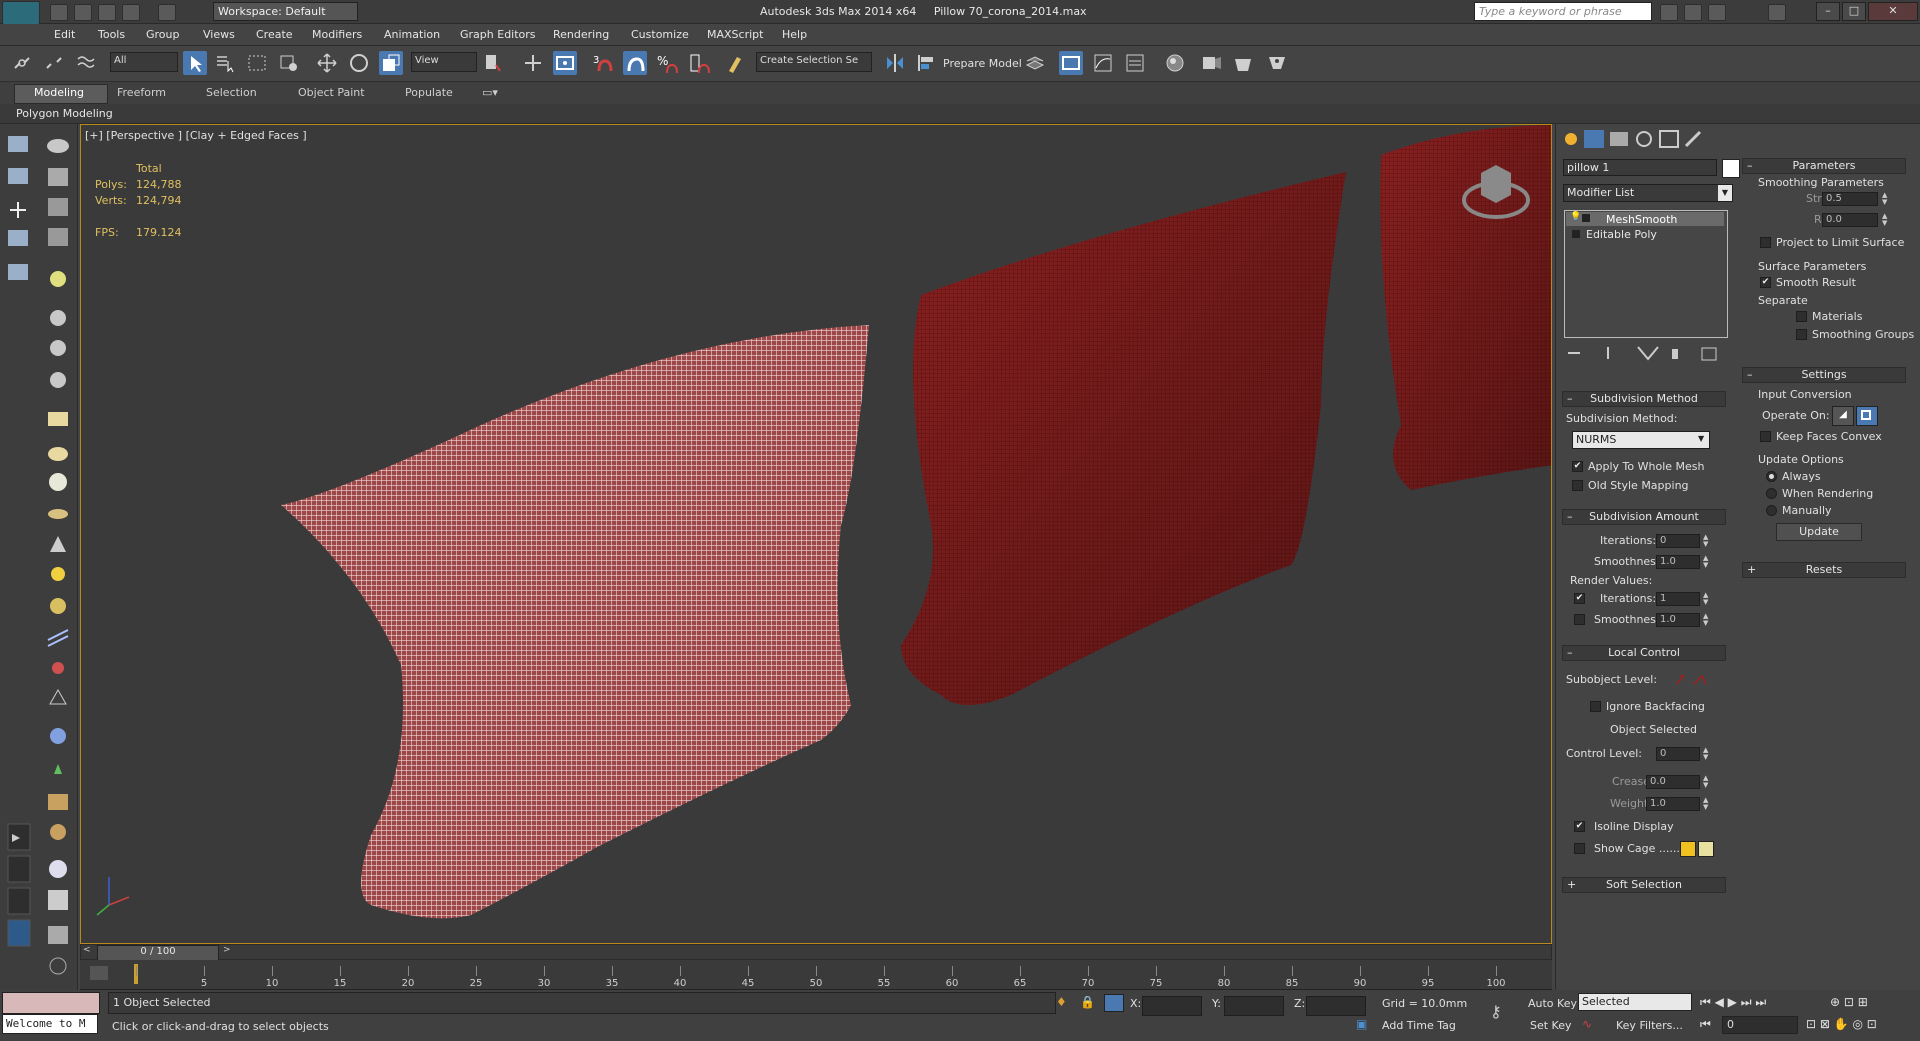 The image size is (1920, 1041). What do you see at coordinates (1576, 234) in the screenshot?
I see `expand-icon` at bounding box center [1576, 234].